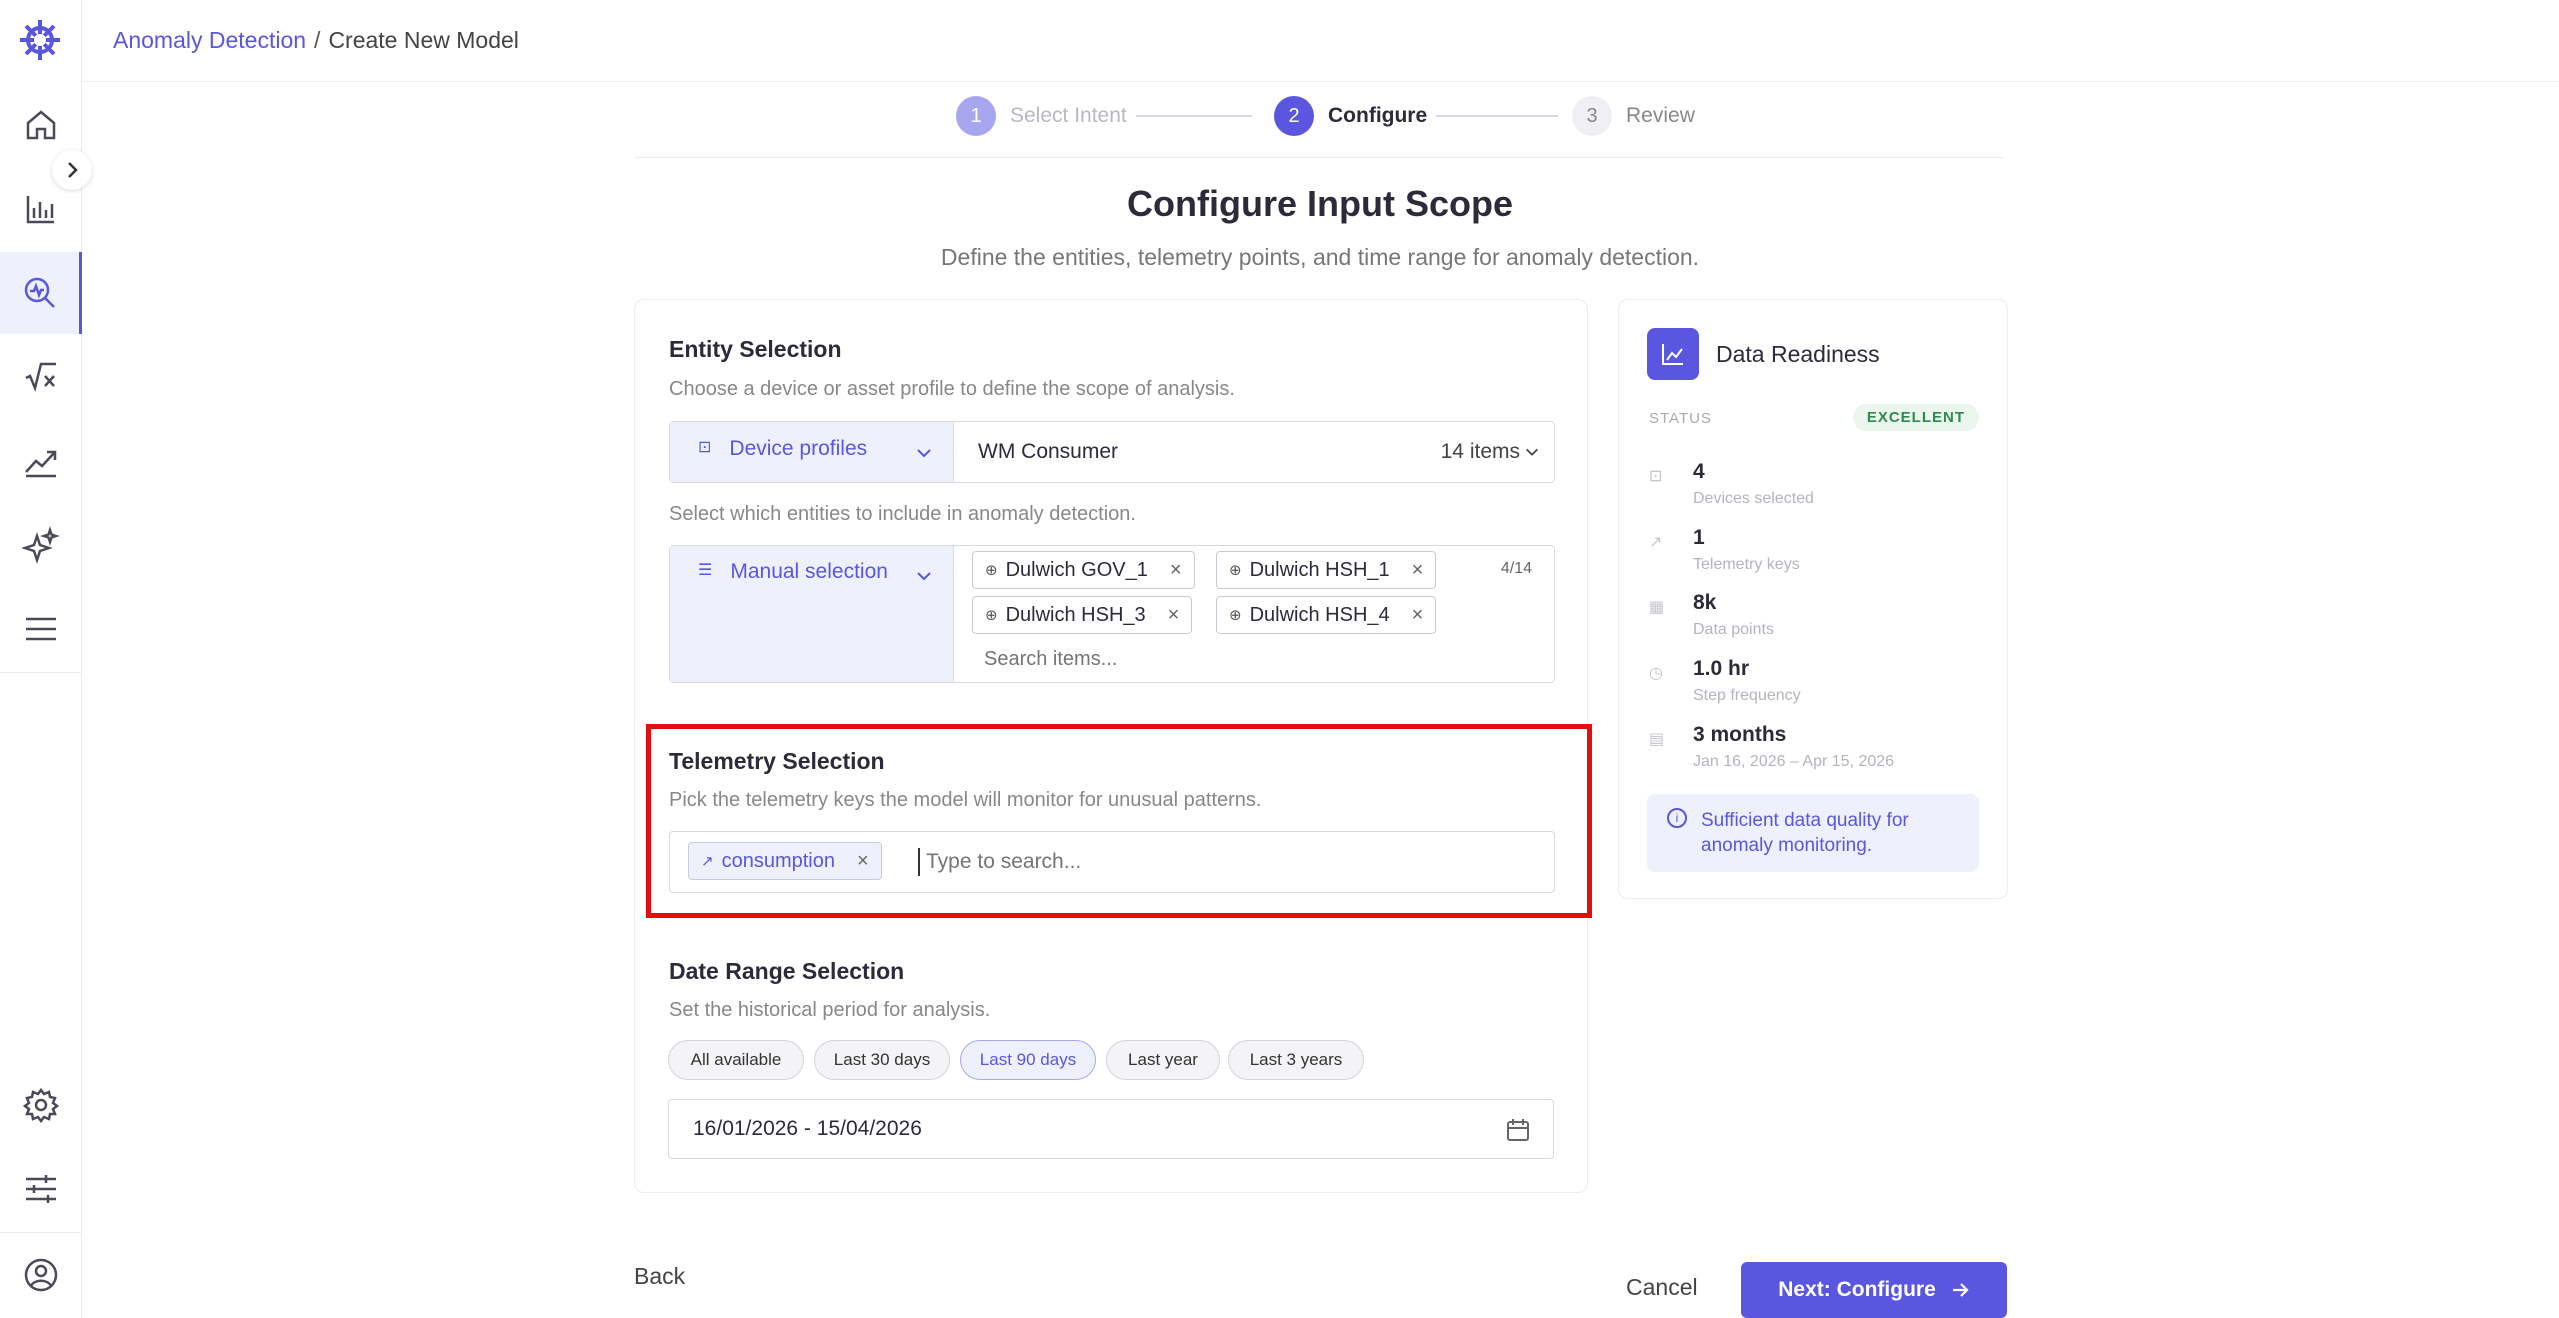  What do you see at coordinates (1657, 607) in the screenshot?
I see `grid-icon: ▦` at bounding box center [1657, 607].